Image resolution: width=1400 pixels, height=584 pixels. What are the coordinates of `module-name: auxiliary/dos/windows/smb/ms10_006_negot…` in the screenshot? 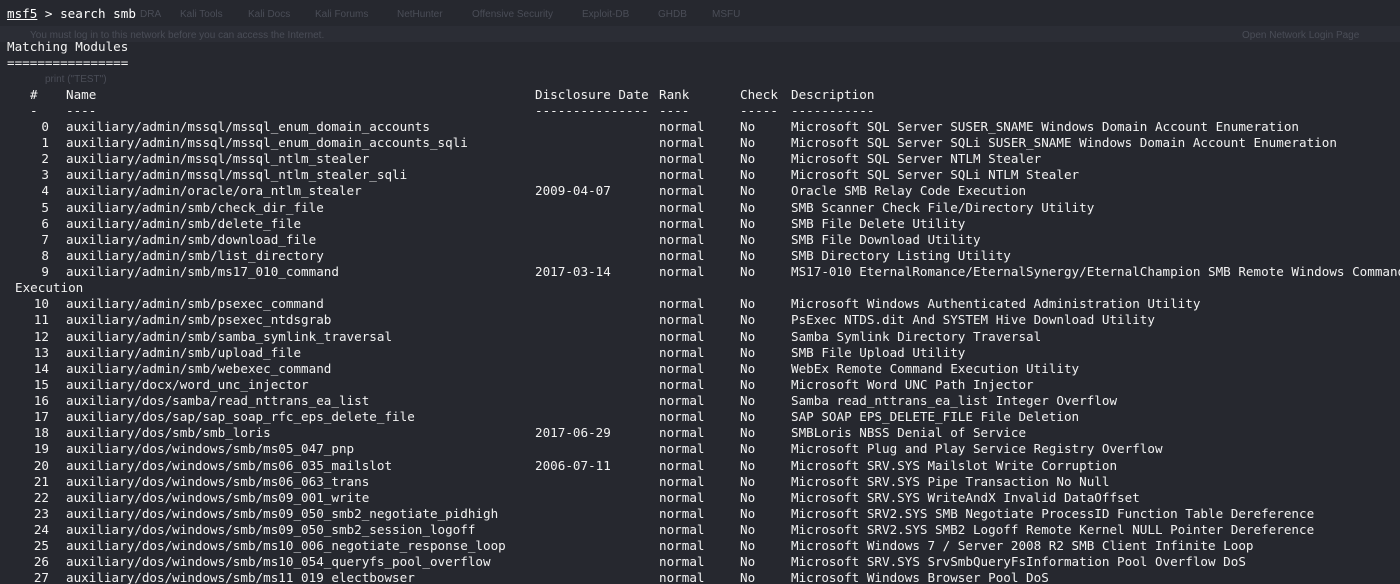 It's located at (286, 546).